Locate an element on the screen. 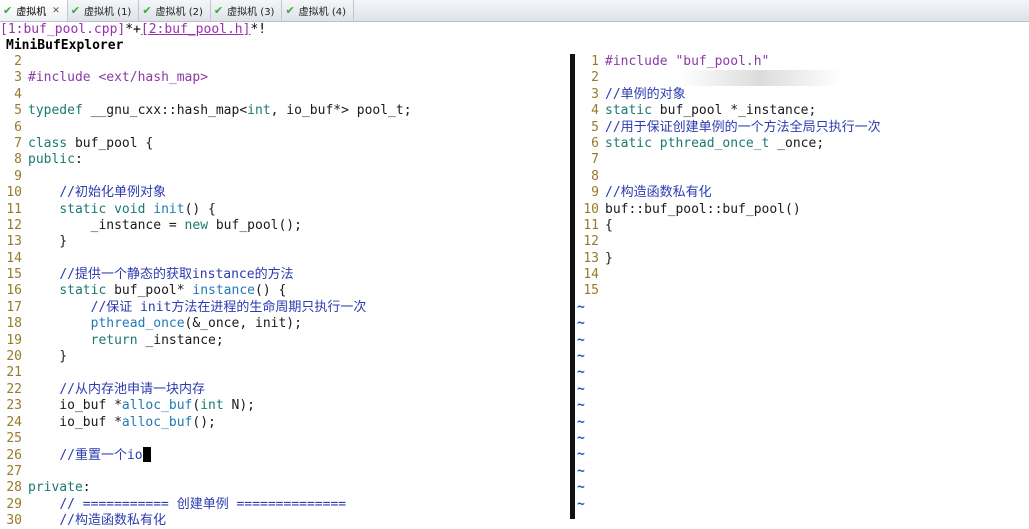  code-line: 19 return _instance; is located at coordinates (285, 341).